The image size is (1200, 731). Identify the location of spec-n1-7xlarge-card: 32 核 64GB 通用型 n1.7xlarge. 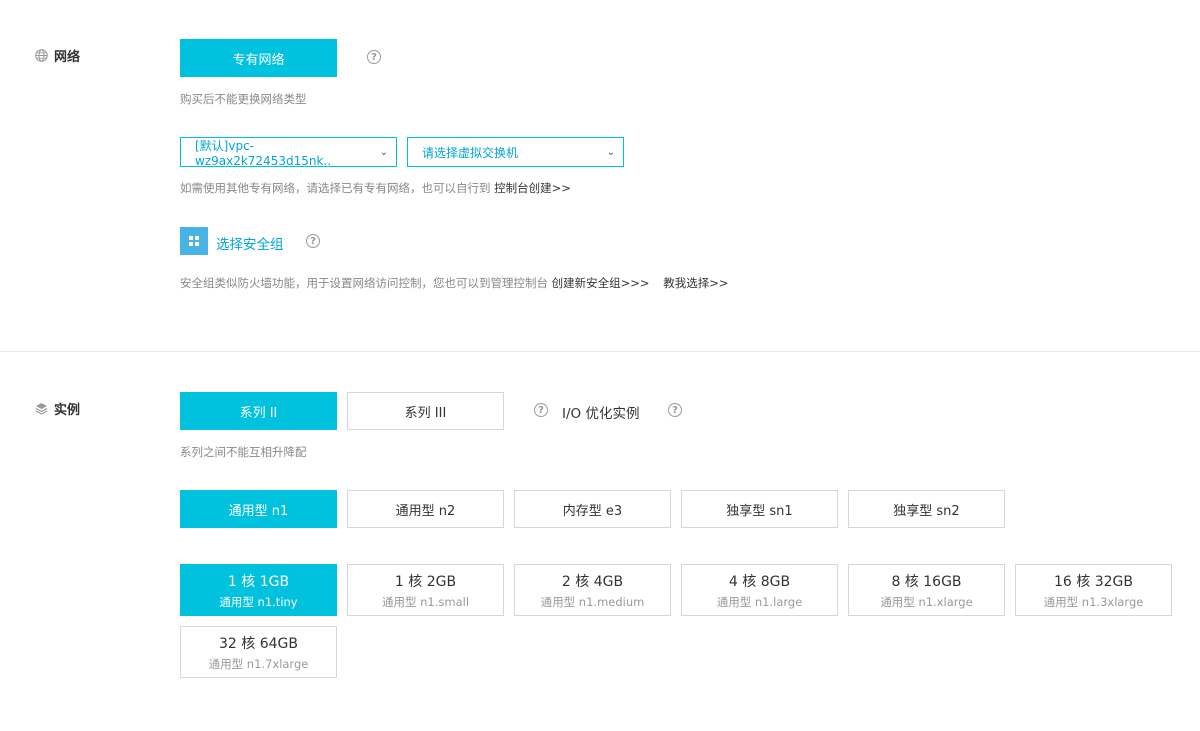
(258, 652).